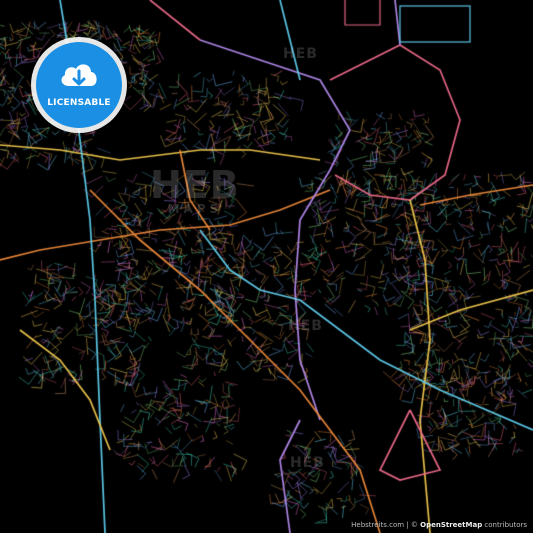 This screenshot has height=533, width=533. What do you see at coordinates (79, 75) in the screenshot?
I see `cloud-download-icon` at bounding box center [79, 75].